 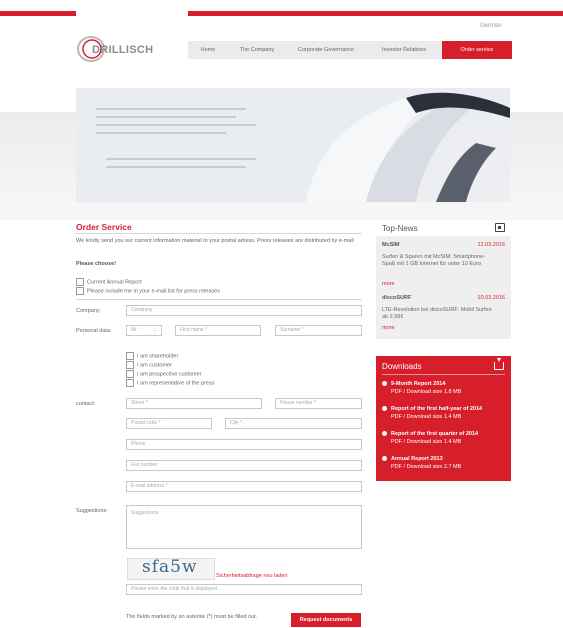 I want to click on news-icon-detail, so click(x=499, y=227).